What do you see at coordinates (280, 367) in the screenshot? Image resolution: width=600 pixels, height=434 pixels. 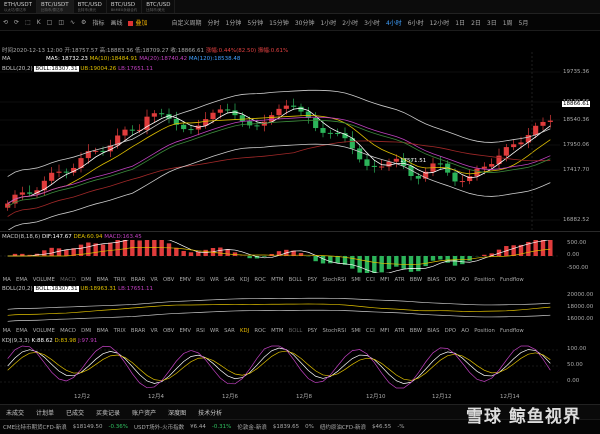 I see `kdj-chart` at bounding box center [280, 367].